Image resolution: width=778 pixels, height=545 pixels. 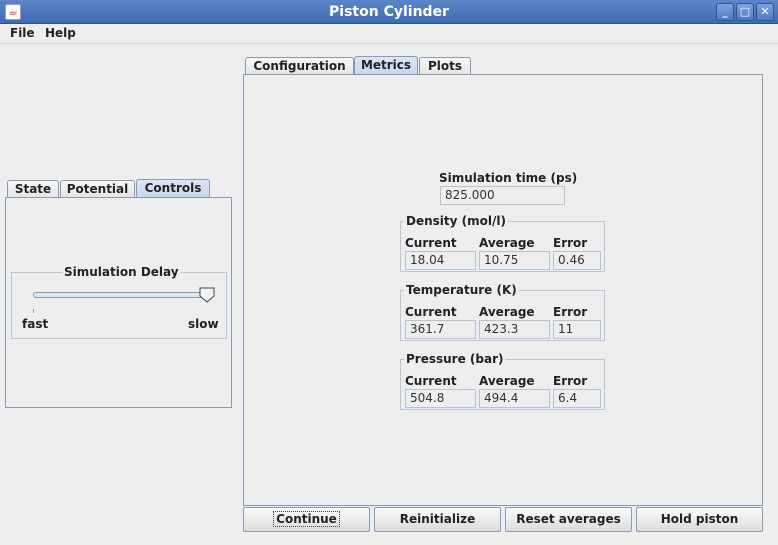 What do you see at coordinates (725, 12) in the screenshot?
I see `minimize-icon: _` at bounding box center [725, 12].